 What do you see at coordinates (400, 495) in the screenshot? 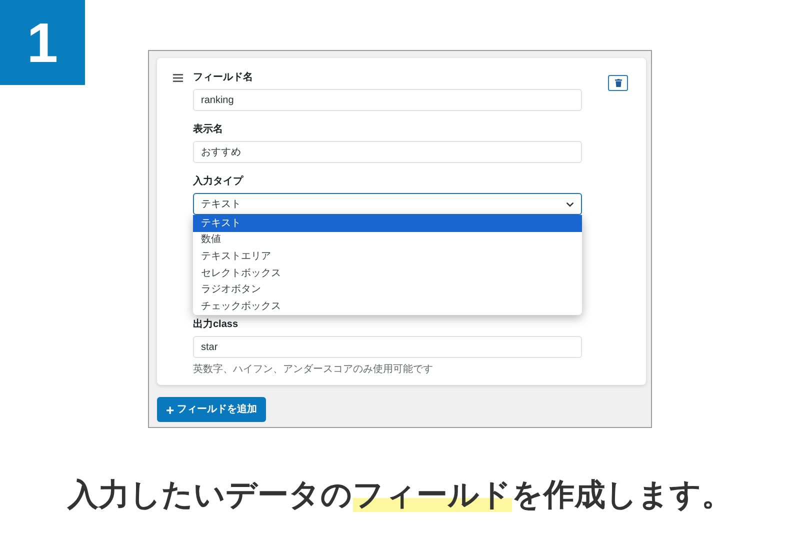
I see `caption: 入力したいデータのフィールド を作成します。` at bounding box center [400, 495].